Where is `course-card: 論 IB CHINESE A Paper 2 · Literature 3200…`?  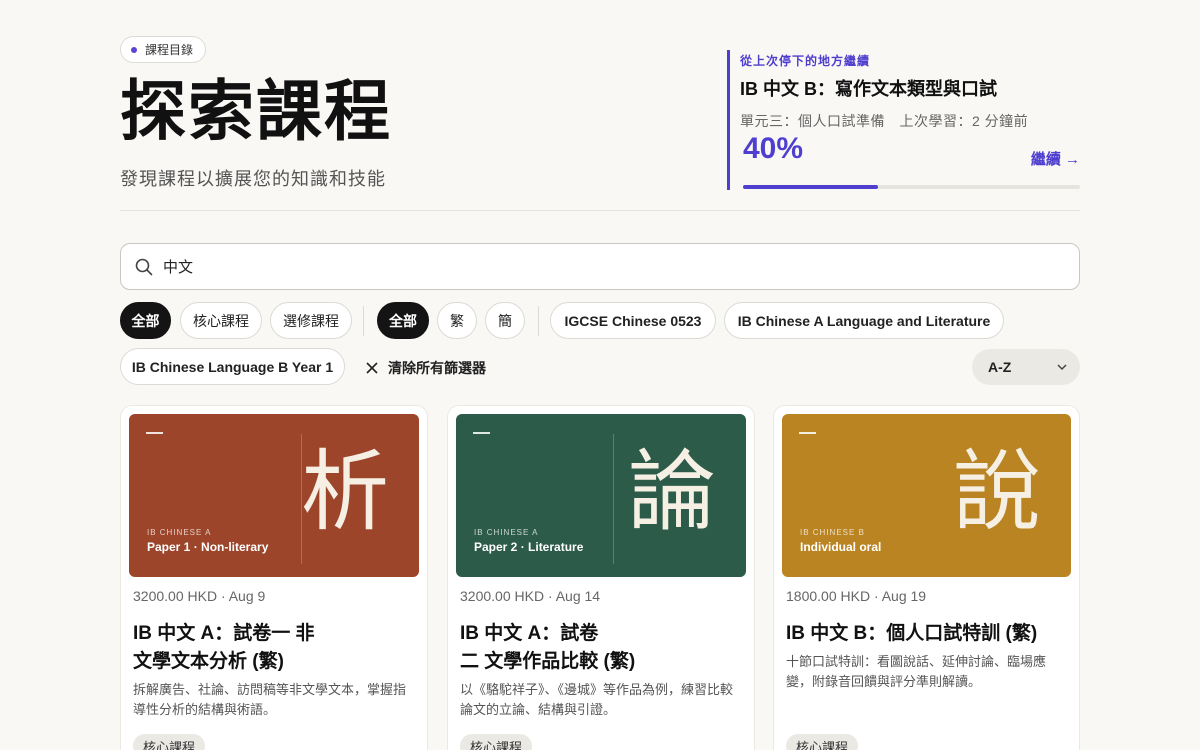
course-card: 論 IB CHINESE A Paper 2 · Literature 3200… is located at coordinates (601, 577).